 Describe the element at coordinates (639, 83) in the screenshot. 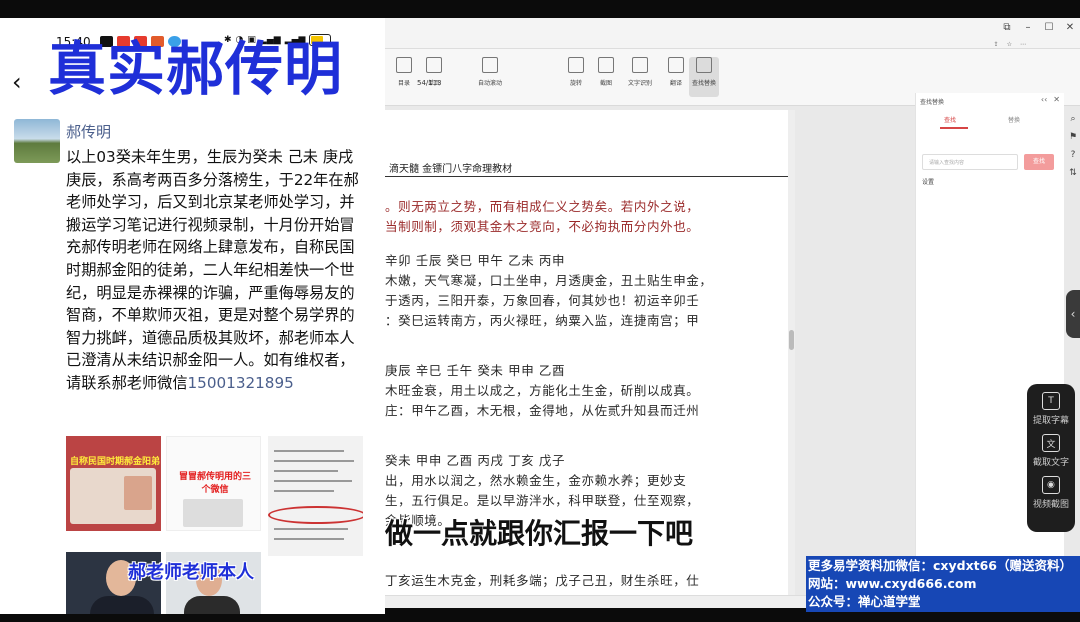

I see `toolbar-label: 文字识别` at that location.